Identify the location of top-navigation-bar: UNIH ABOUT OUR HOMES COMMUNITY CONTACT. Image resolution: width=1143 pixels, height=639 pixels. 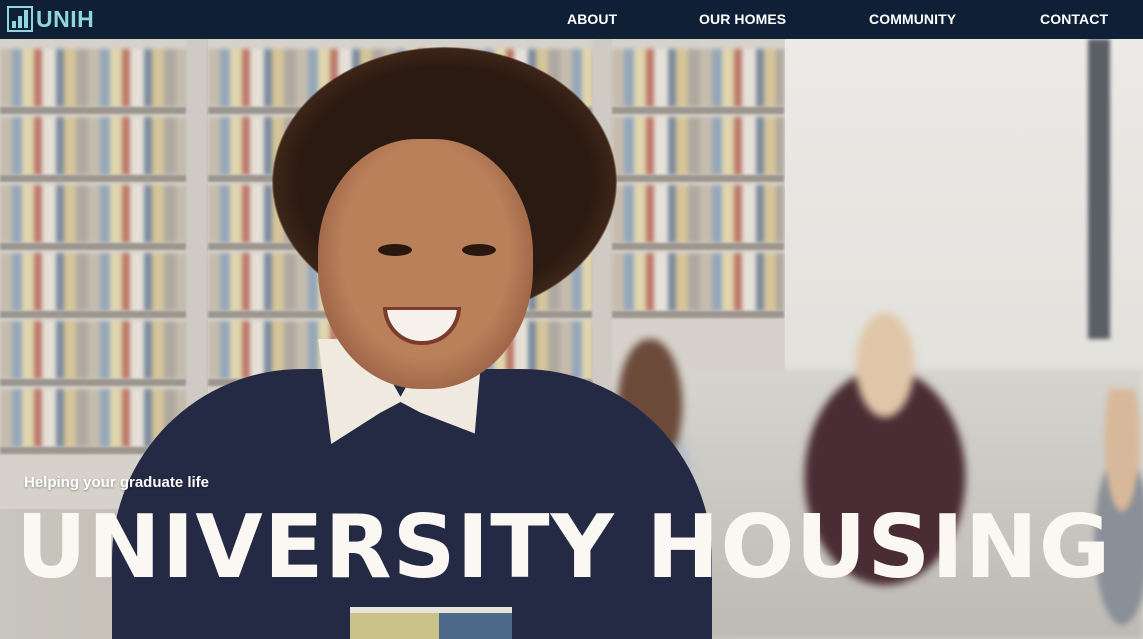
(571, 19).